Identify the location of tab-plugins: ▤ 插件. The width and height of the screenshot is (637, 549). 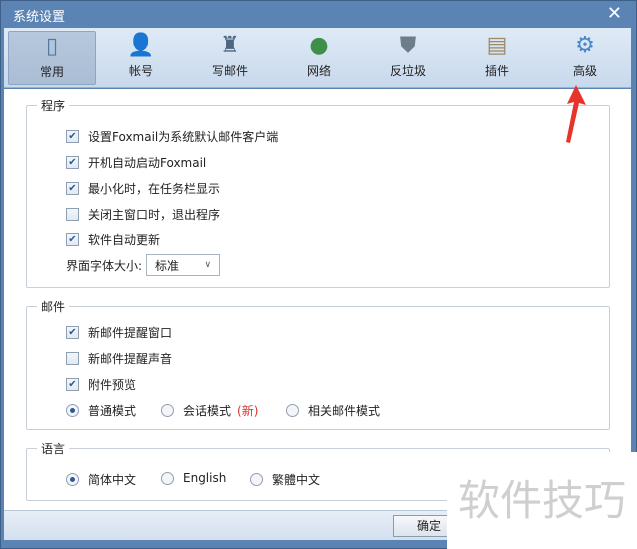
(497, 58).